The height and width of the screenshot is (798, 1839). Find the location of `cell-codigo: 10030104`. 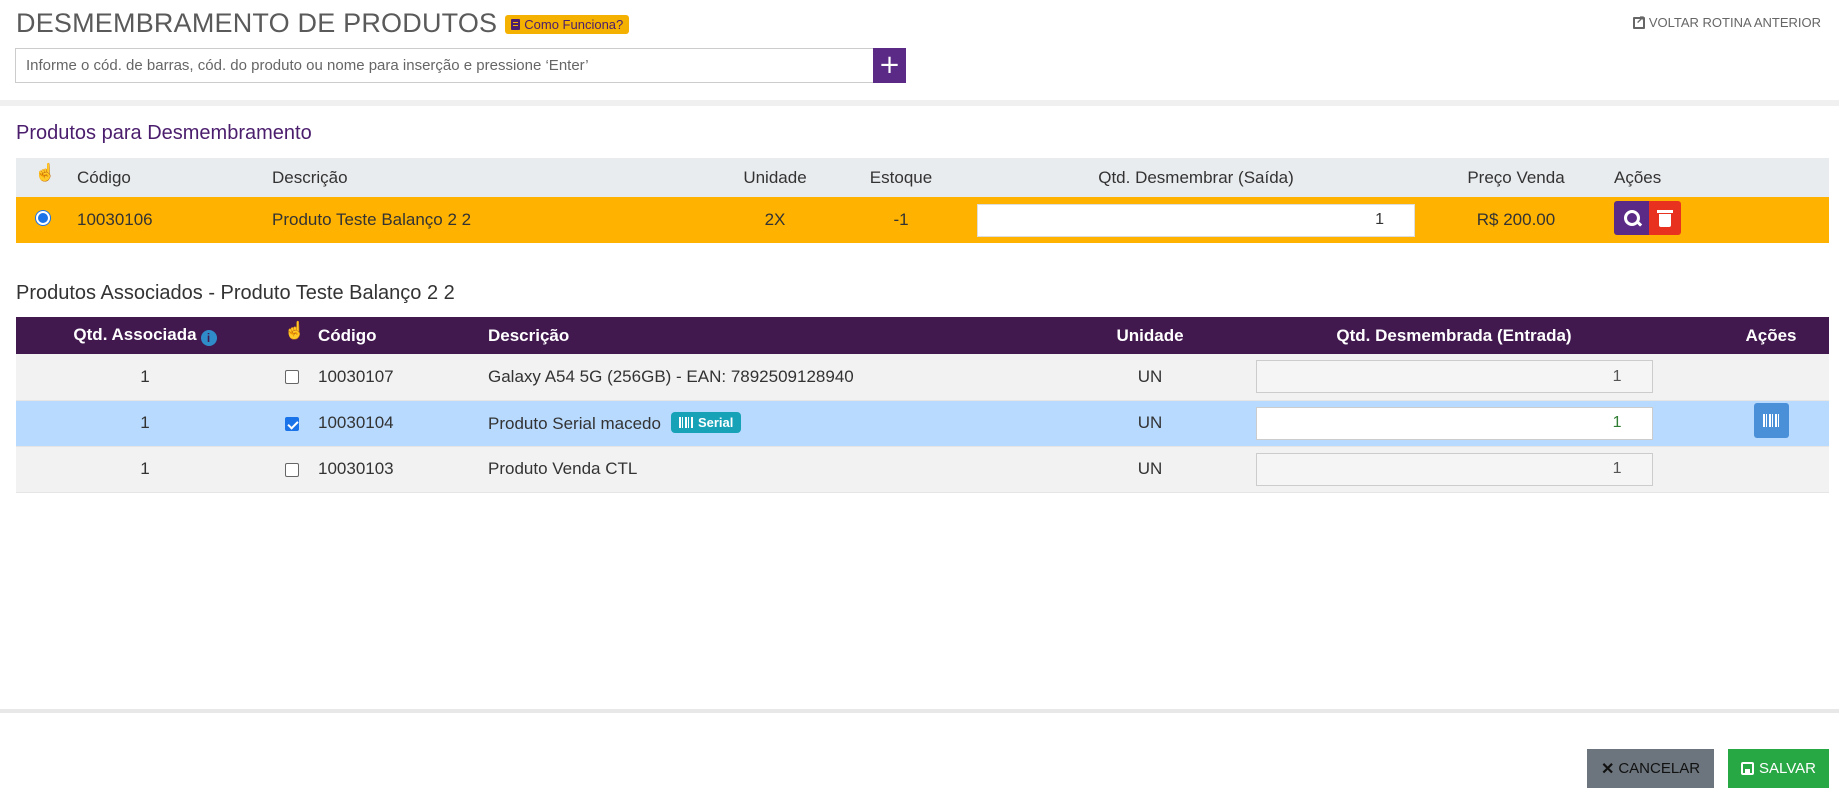

cell-codigo: 10030104 is located at coordinates (395, 423).